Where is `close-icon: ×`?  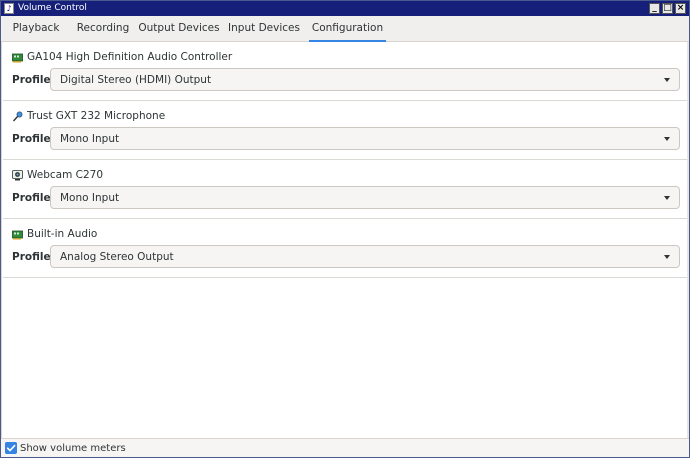 close-icon: × is located at coordinates (680, 8).